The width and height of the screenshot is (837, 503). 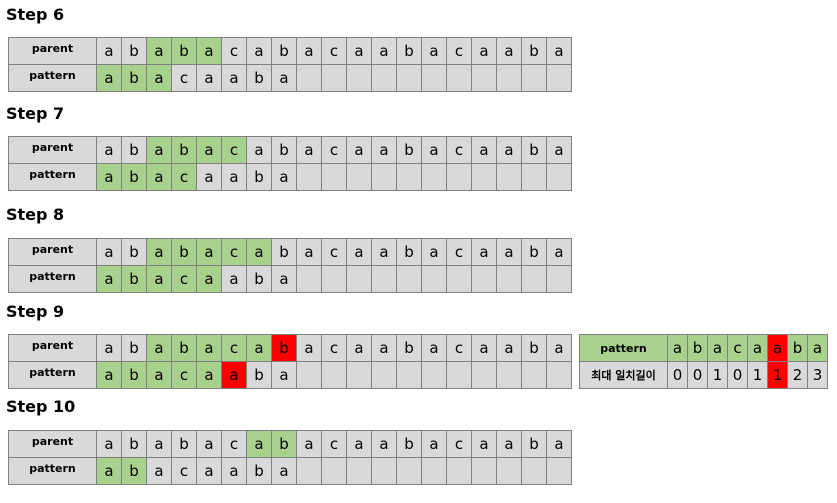 What do you see at coordinates (623, 348) in the screenshot?
I see `failure-pattern-label: pattern` at bounding box center [623, 348].